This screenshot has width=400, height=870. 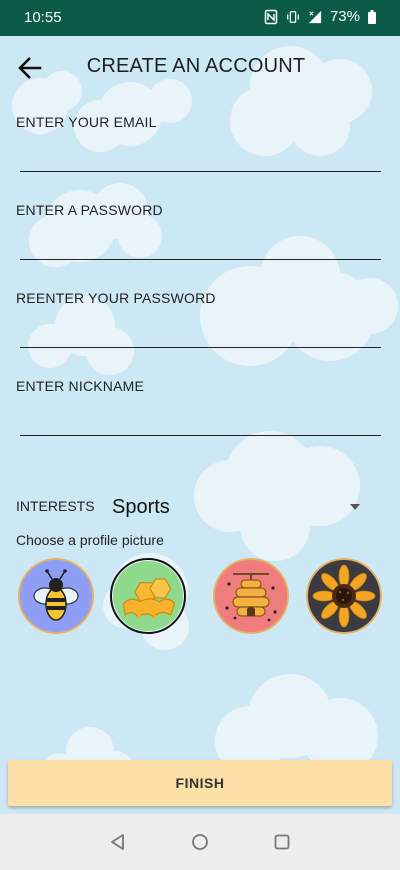 What do you see at coordinates (116, 298) in the screenshot?
I see `reenter-password-label: REENTER YOUR PASSWORD` at bounding box center [116, 298].